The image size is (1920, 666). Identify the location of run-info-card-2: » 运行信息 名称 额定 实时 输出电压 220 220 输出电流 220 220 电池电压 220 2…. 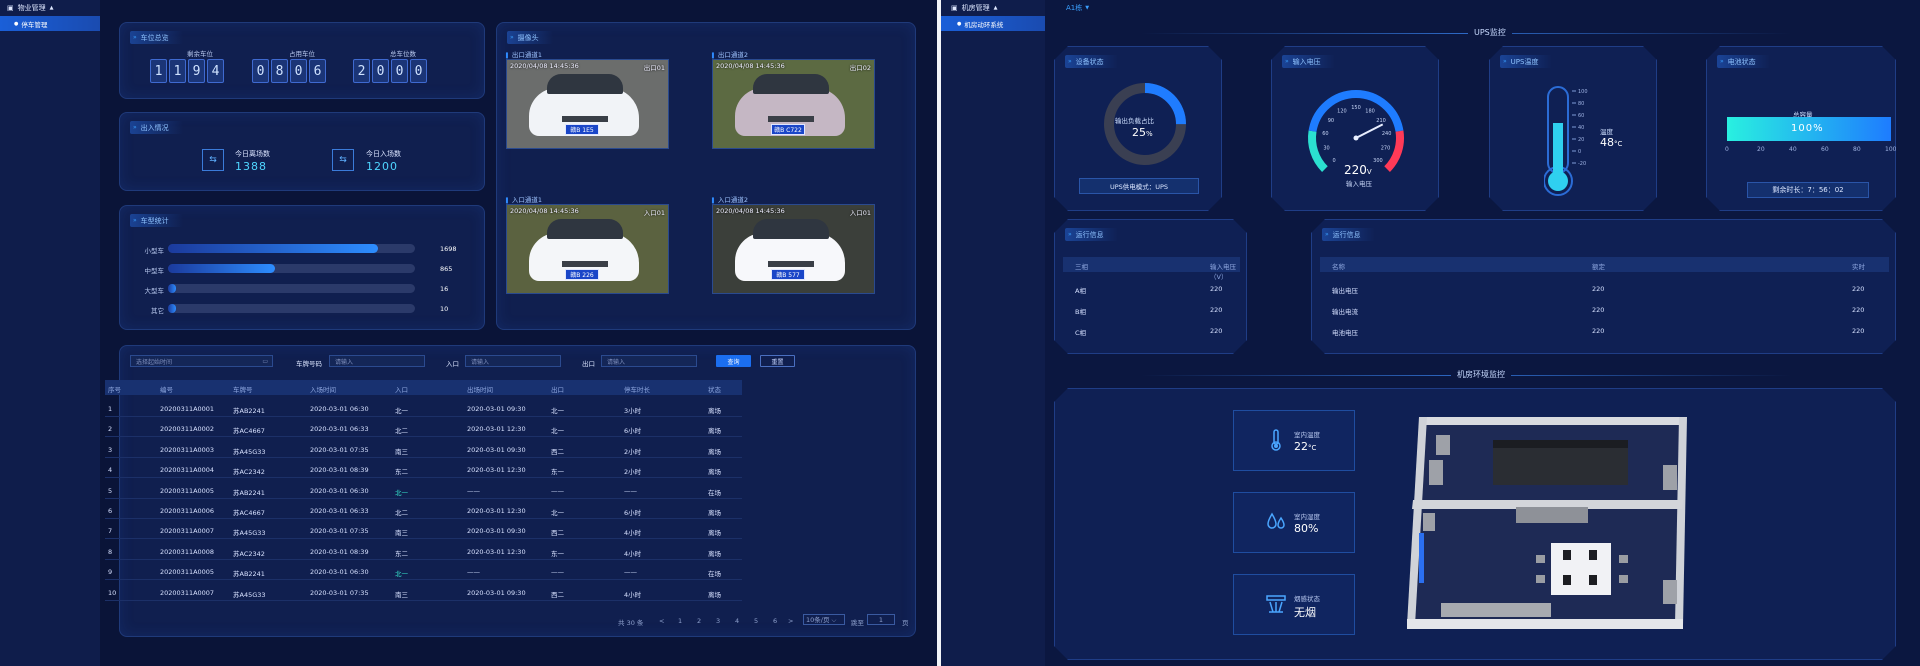
(1603, 286).